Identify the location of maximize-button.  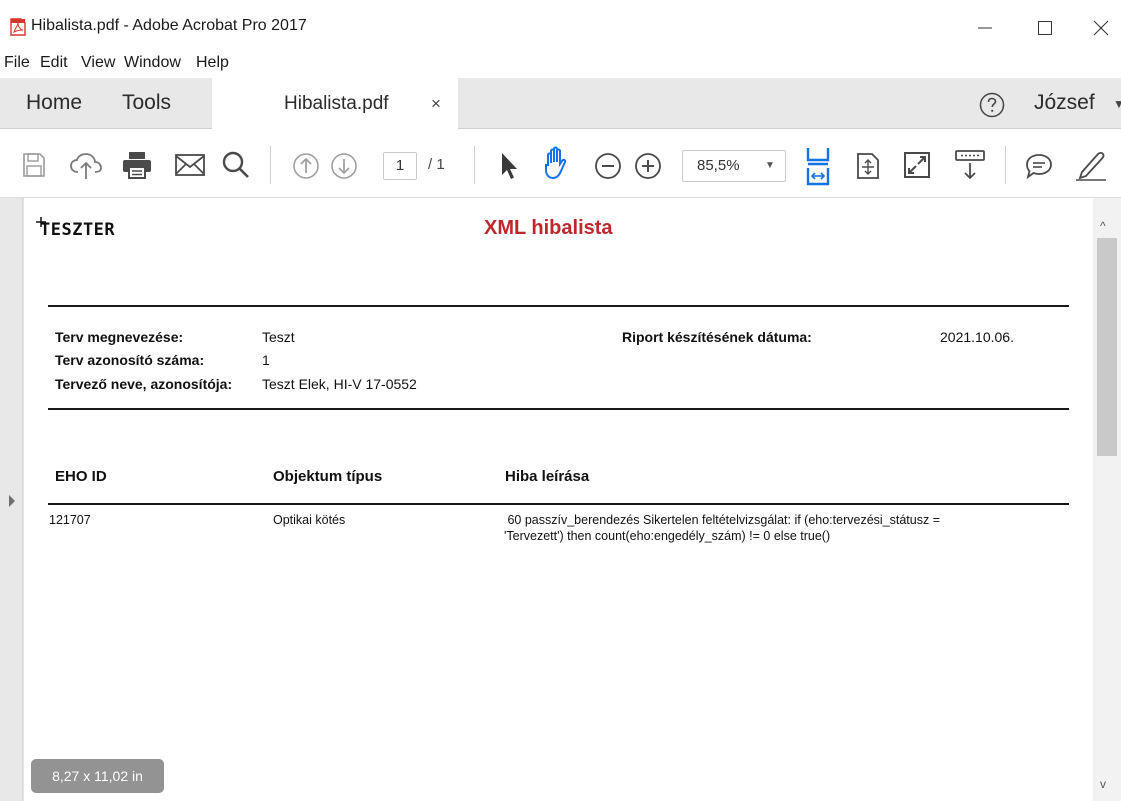
(1045, 28).